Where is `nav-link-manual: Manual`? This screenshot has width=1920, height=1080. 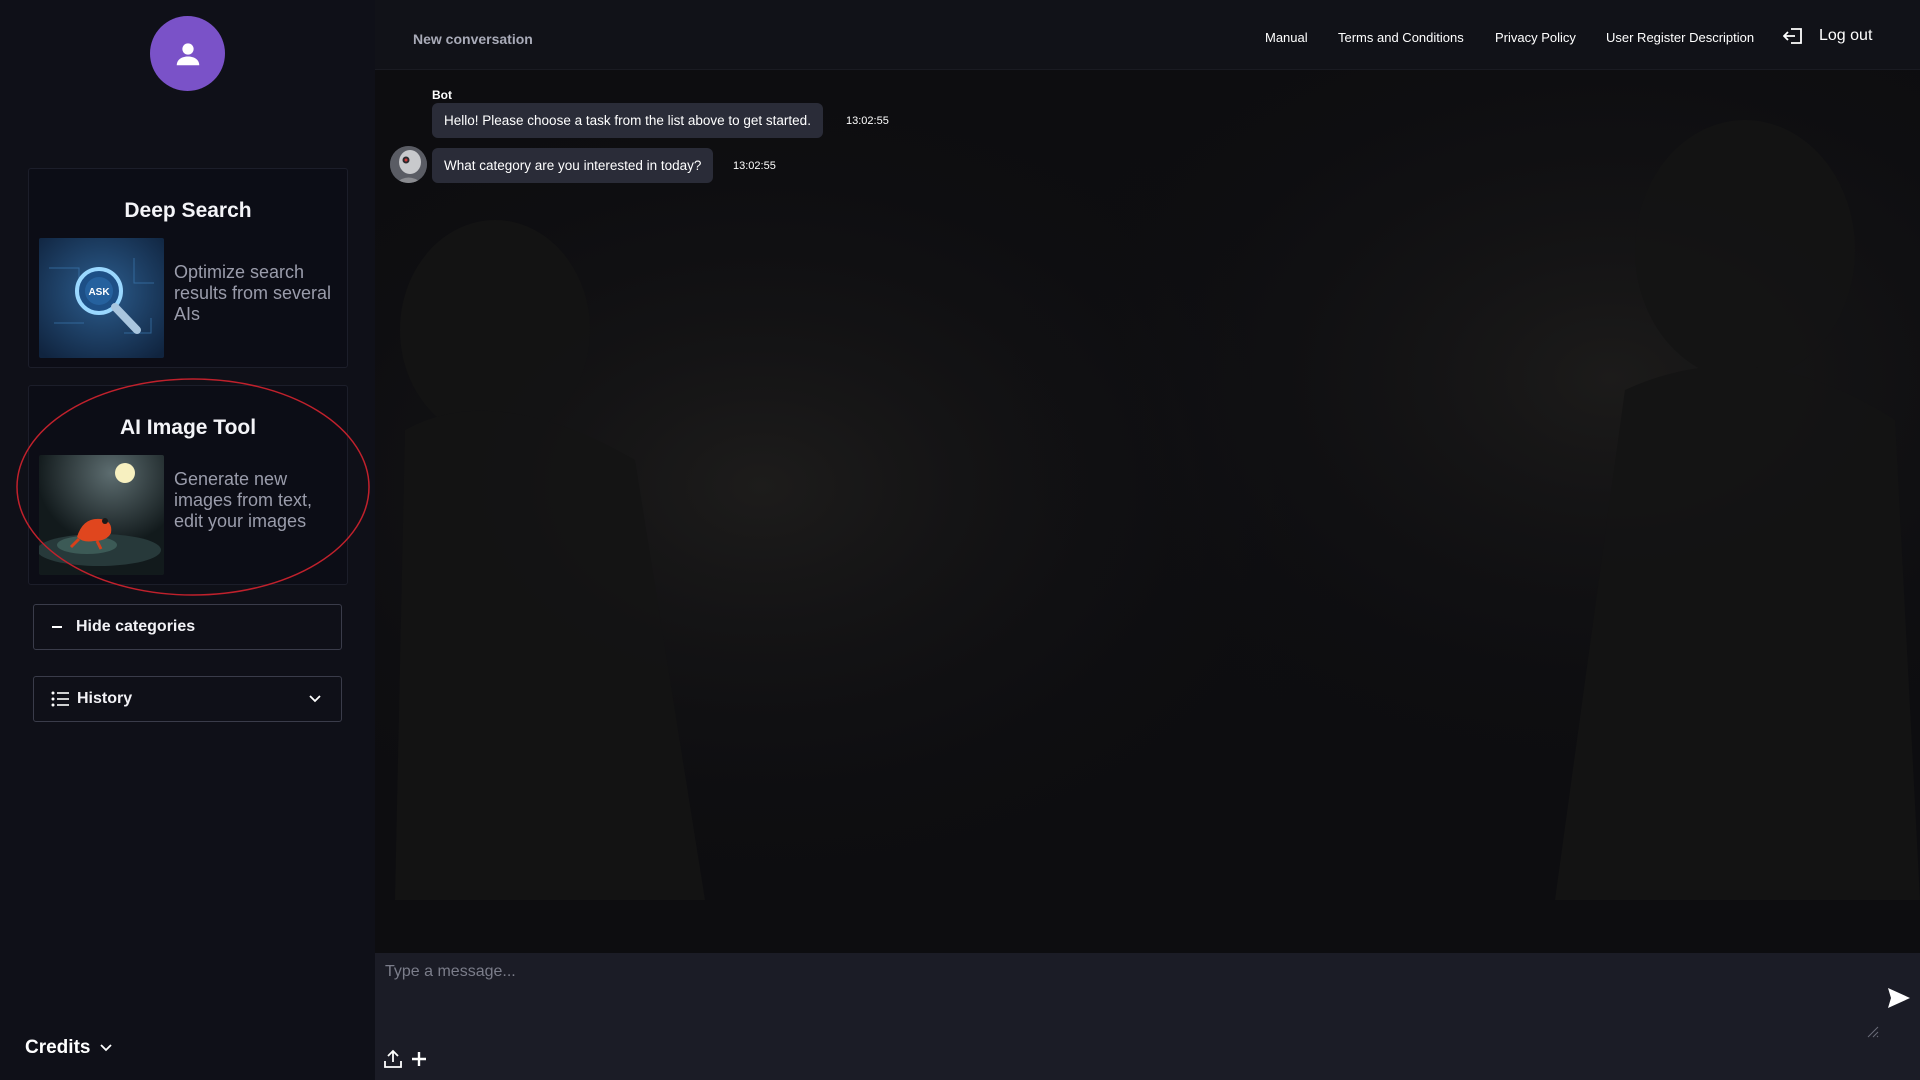 nav-link-manual: Manual is located at coordinates (1286, 37).